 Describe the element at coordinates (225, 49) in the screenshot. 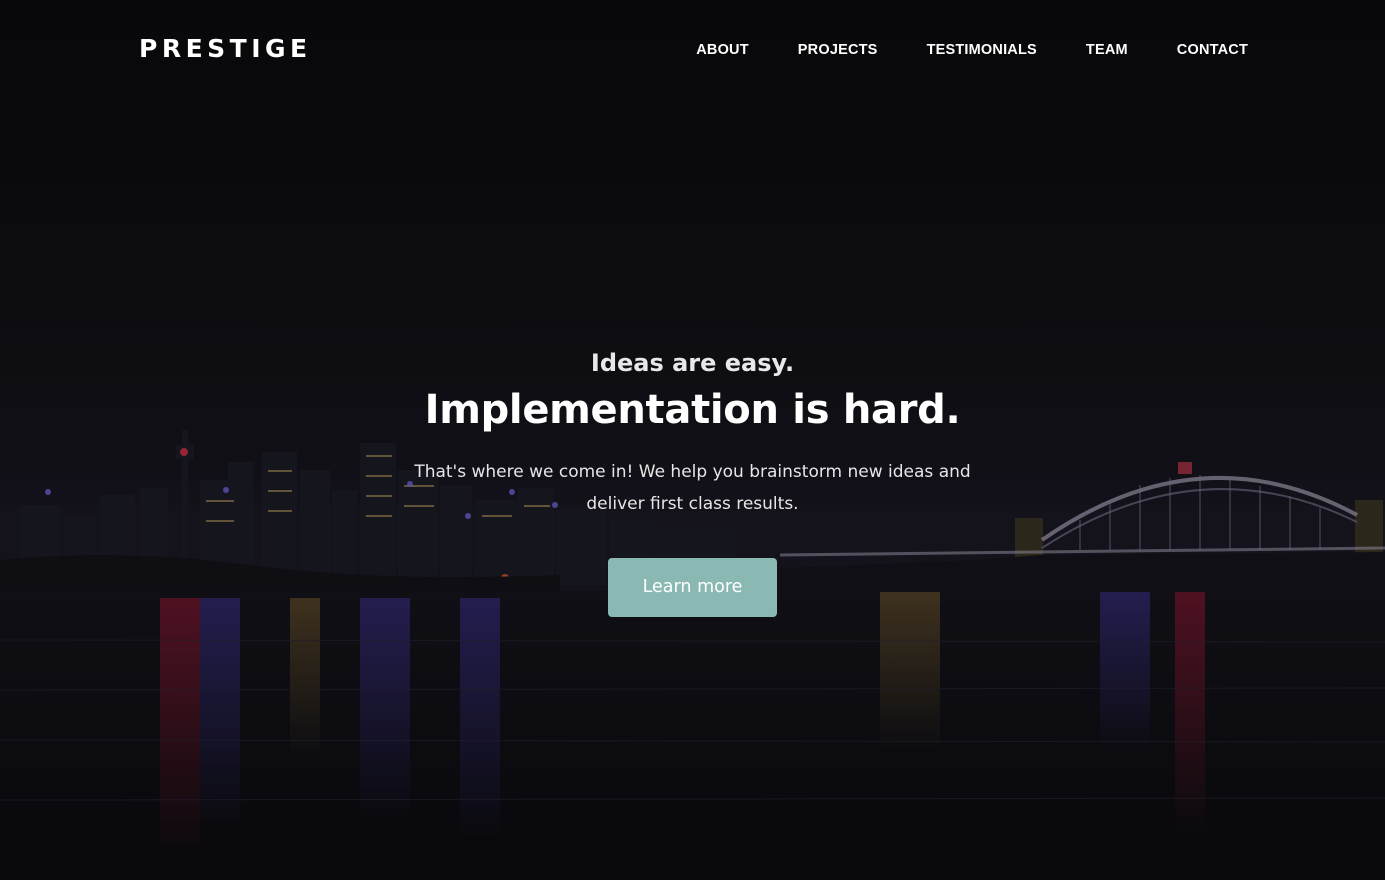

I see `brand-logo: PRESTIGE` at that location.